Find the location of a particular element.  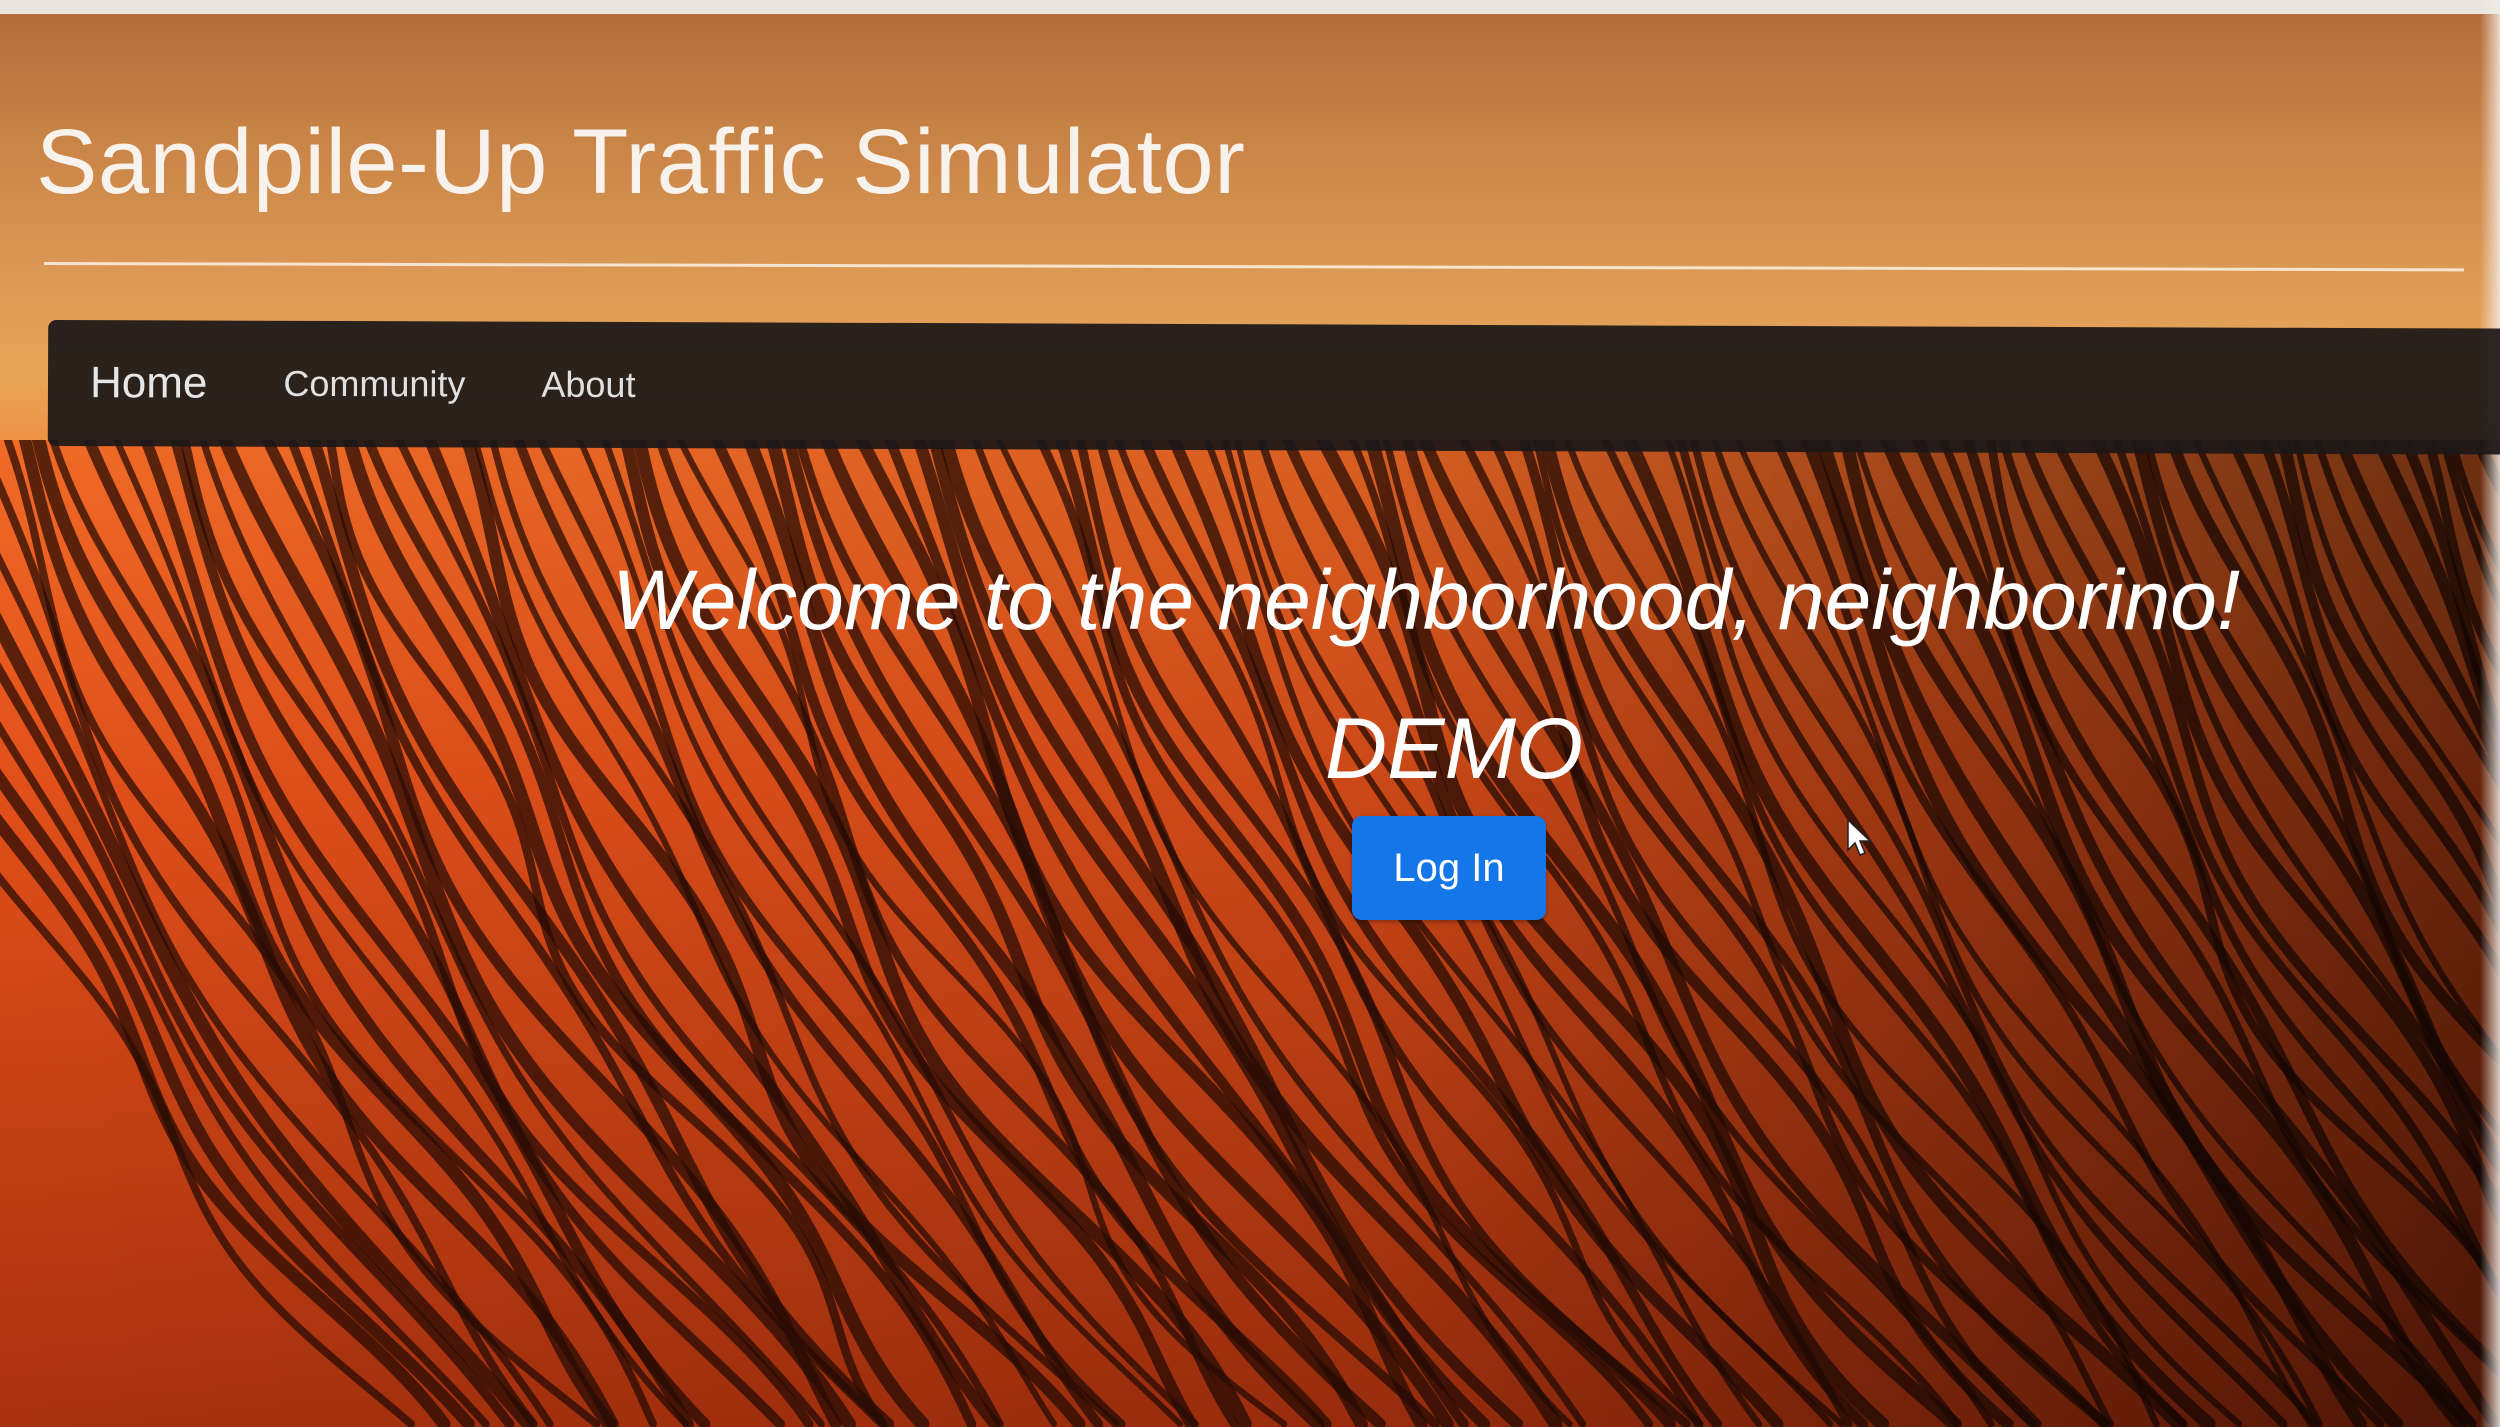

nav-home-link: Home is located at coordinates (149, 383).